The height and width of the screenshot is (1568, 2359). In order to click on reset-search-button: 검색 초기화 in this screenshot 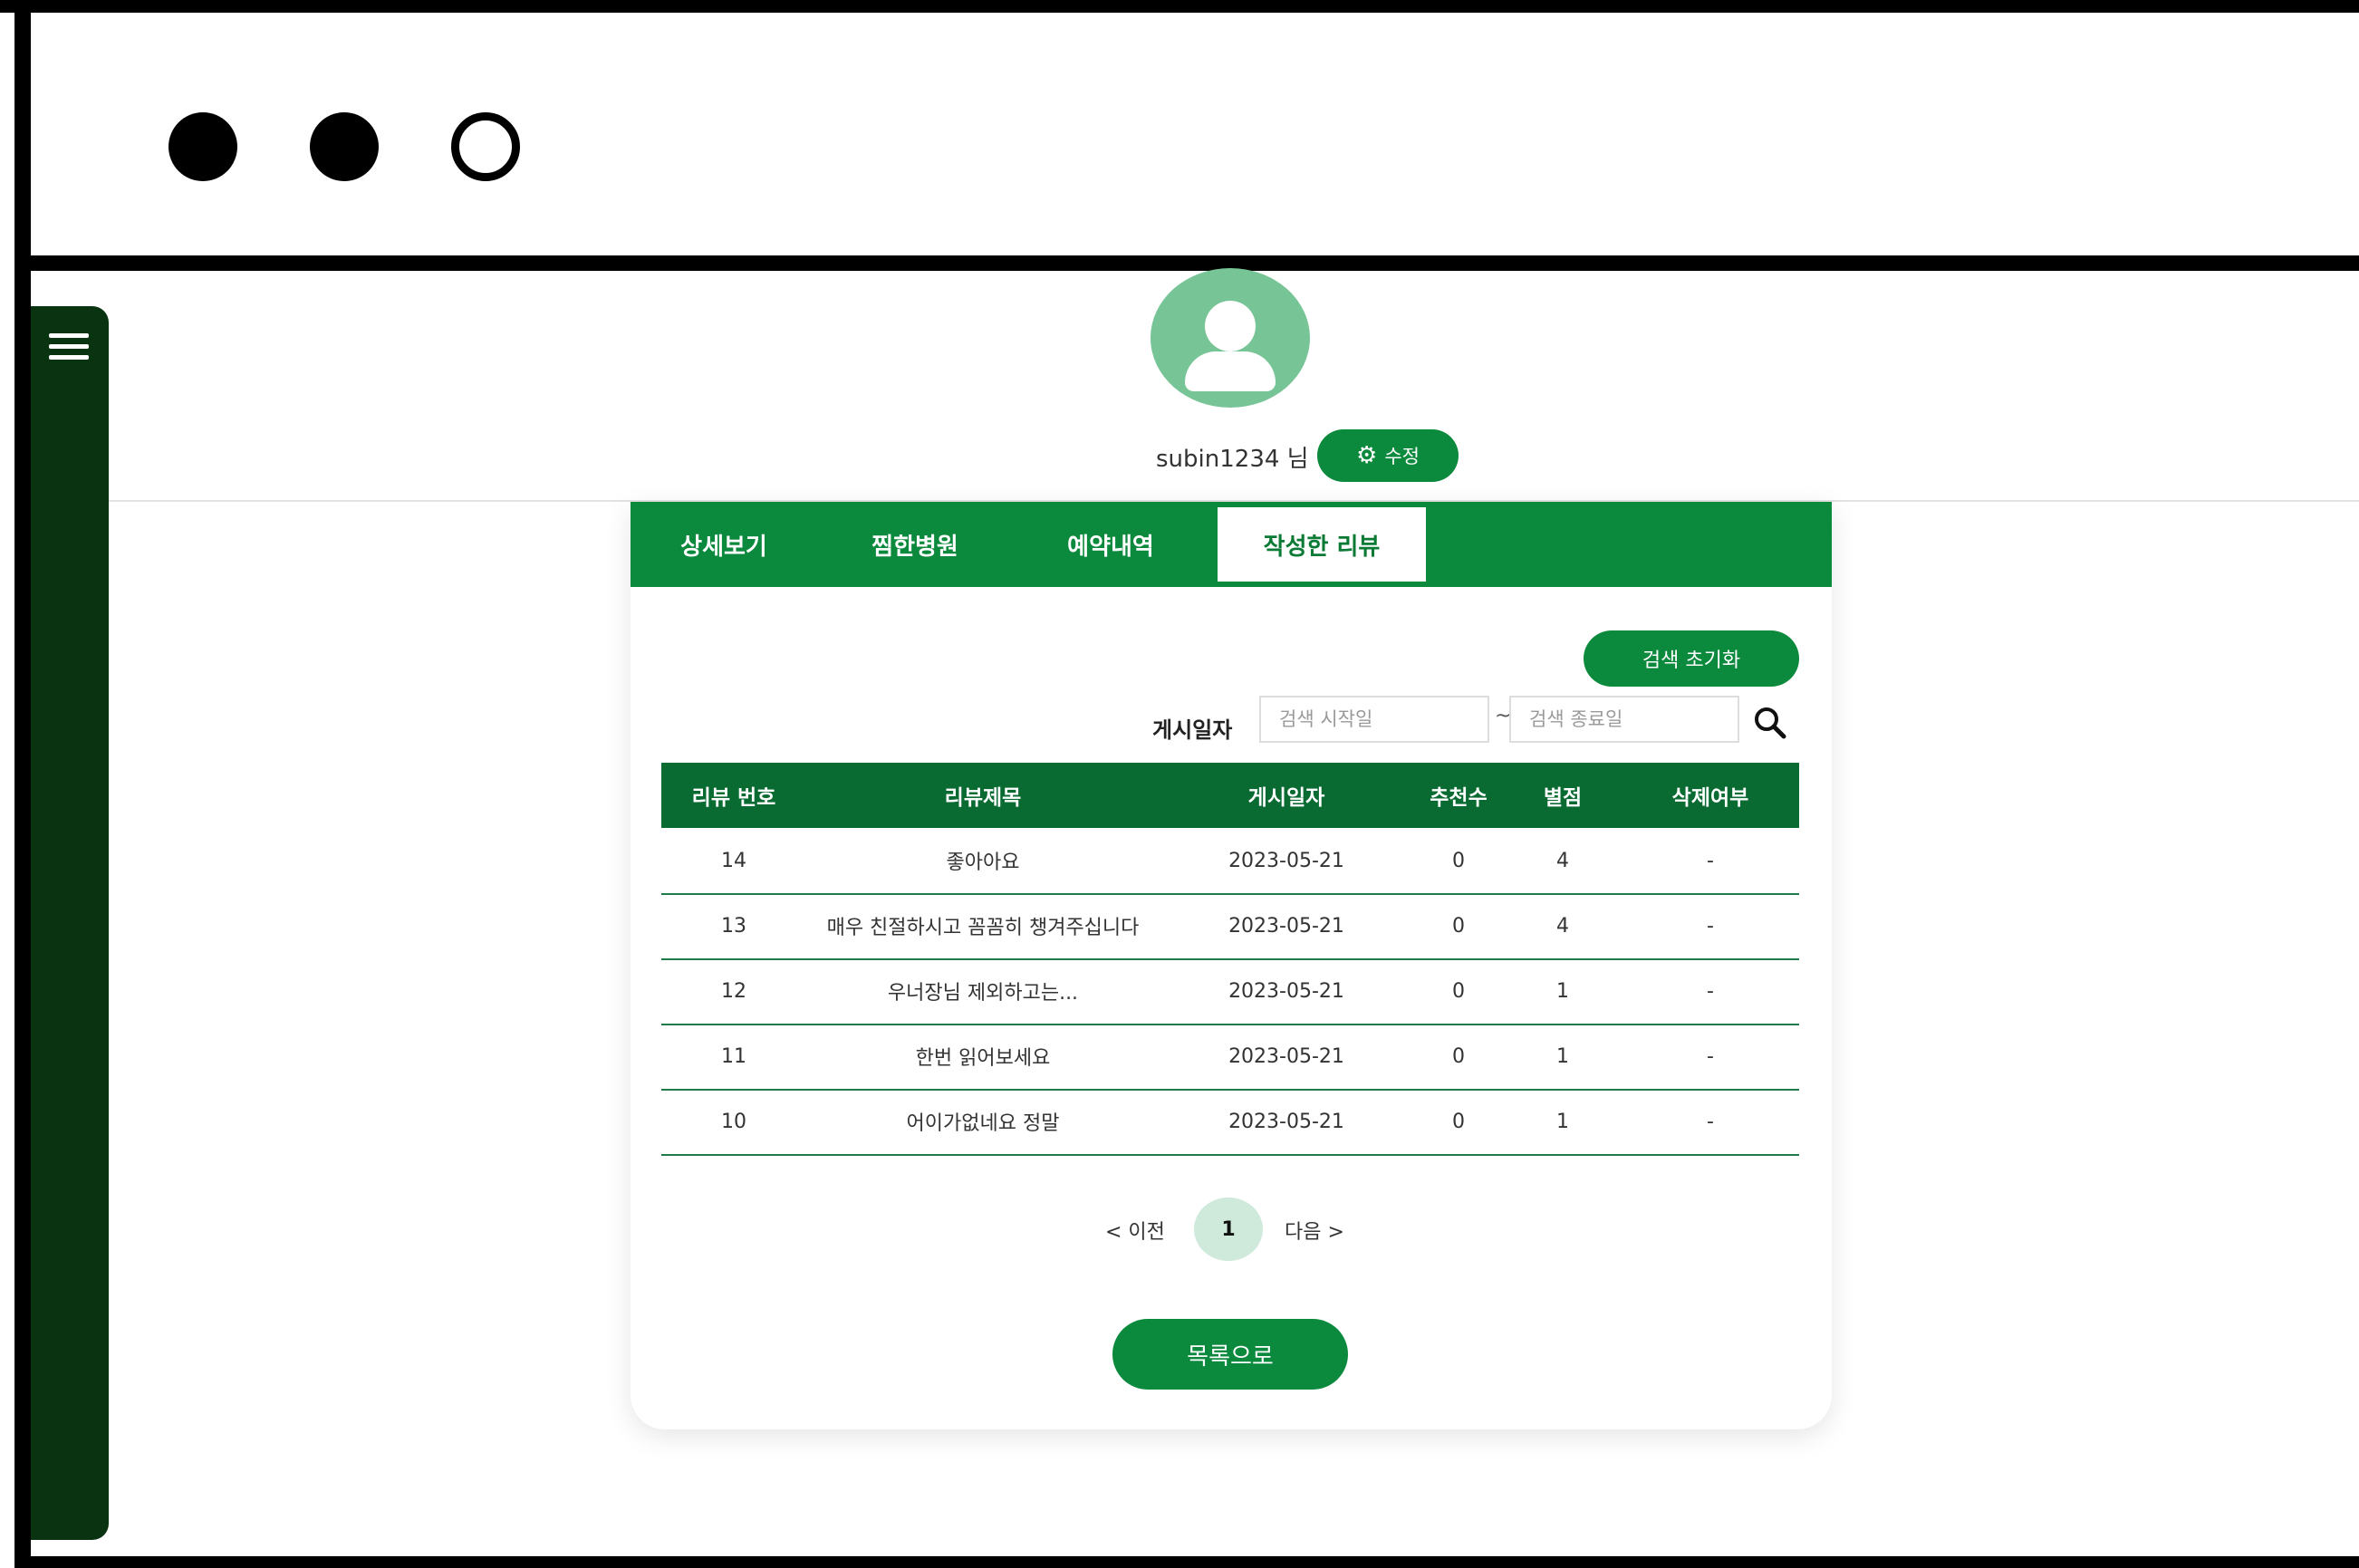, I will do `click(1691, 658)`.